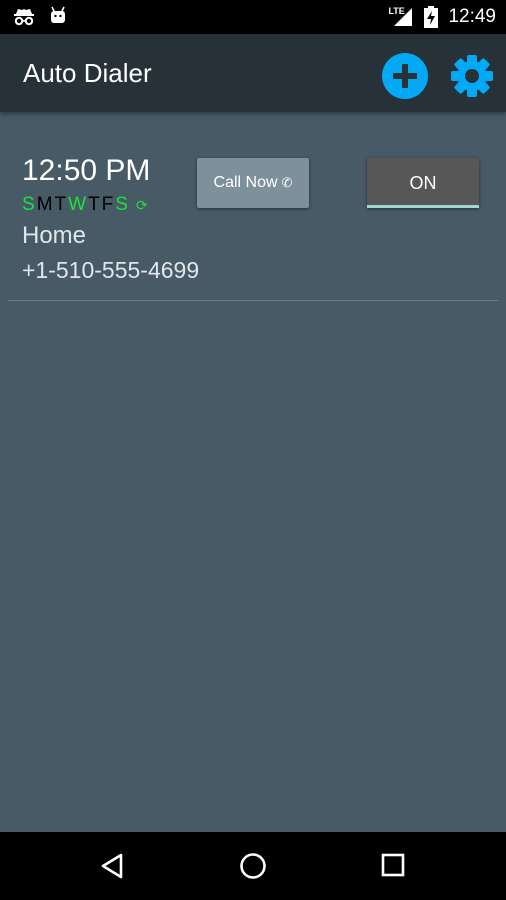 The image size is (506, 900). Describe the element at coordinates (108, 205) in the screenshot. I see `day-friday: F` at that location.